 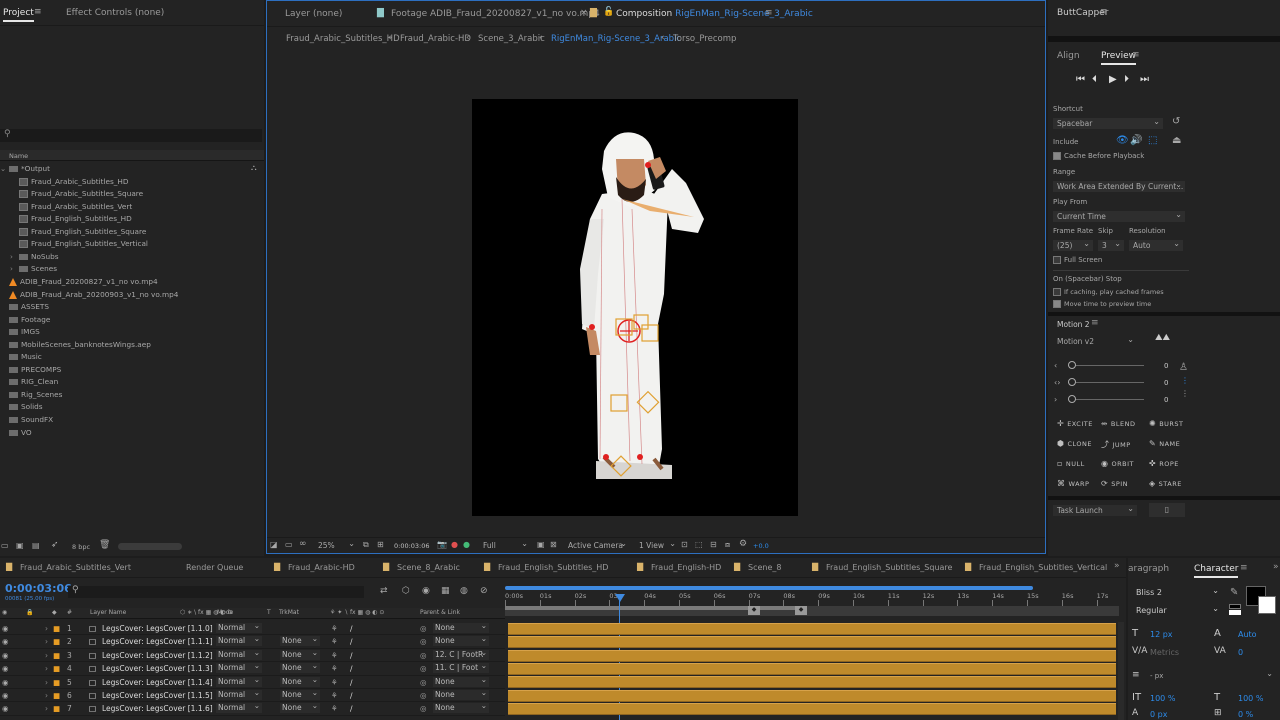 What do you see at coordinates (1240, 652) in the screenshot?
I see `tracking-value: 0` at bounding box center [1240, 652].